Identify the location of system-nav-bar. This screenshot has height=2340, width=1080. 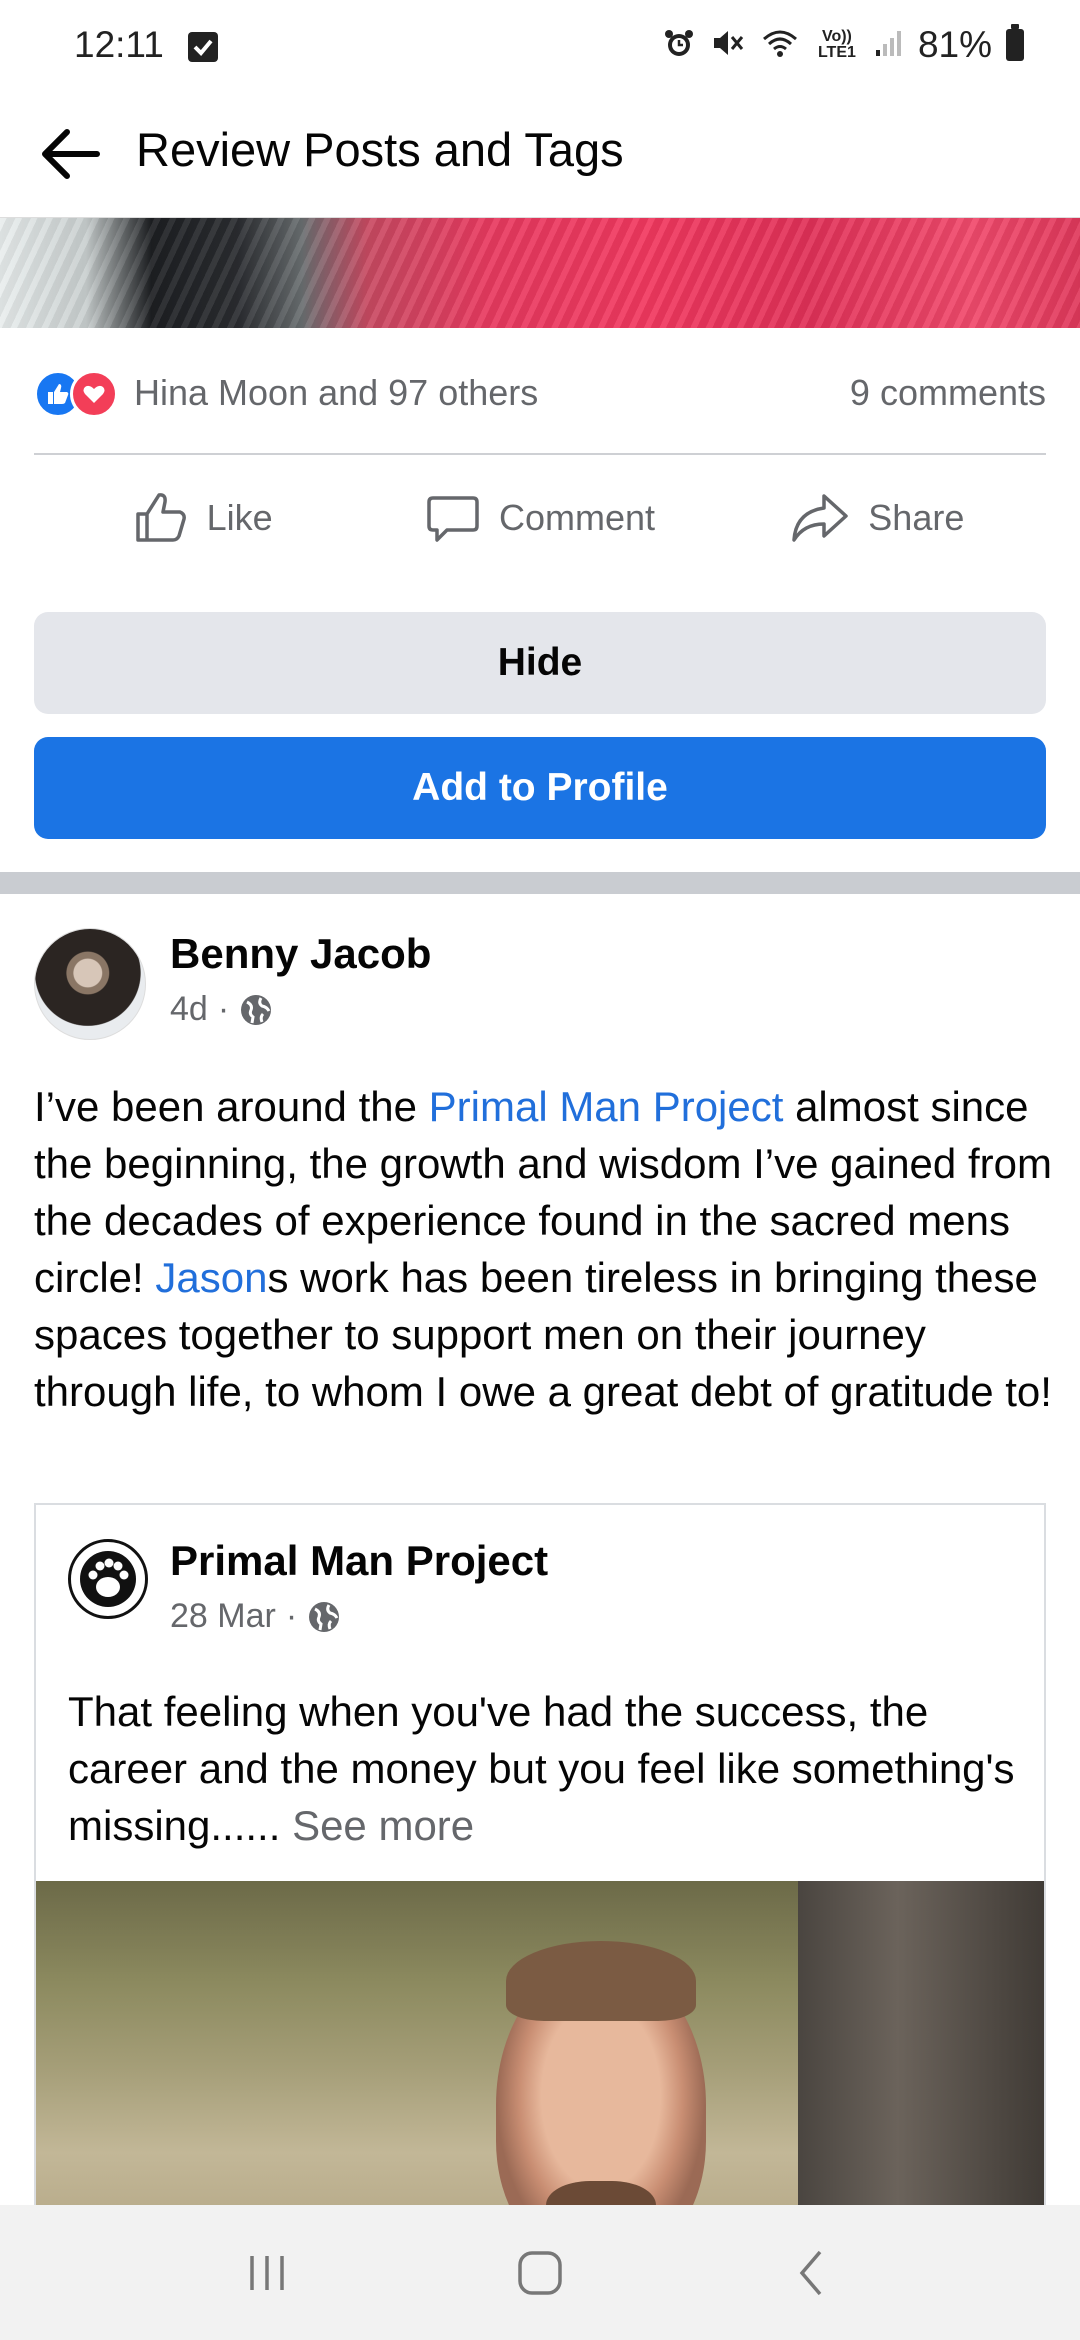
(540, 2272).